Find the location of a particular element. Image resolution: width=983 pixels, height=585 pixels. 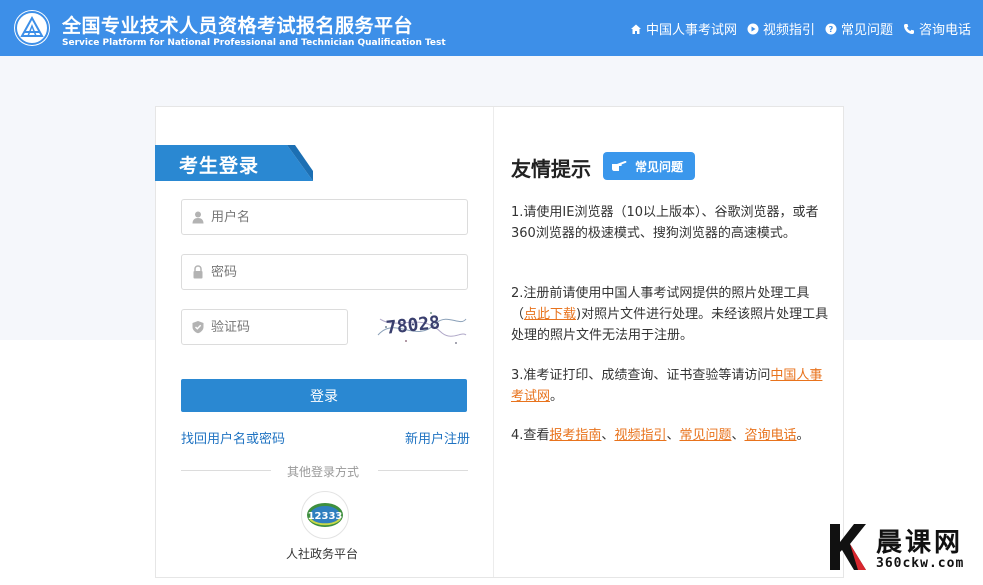

faq-button-label: 常见问题 is located at coordinates (659, 166).